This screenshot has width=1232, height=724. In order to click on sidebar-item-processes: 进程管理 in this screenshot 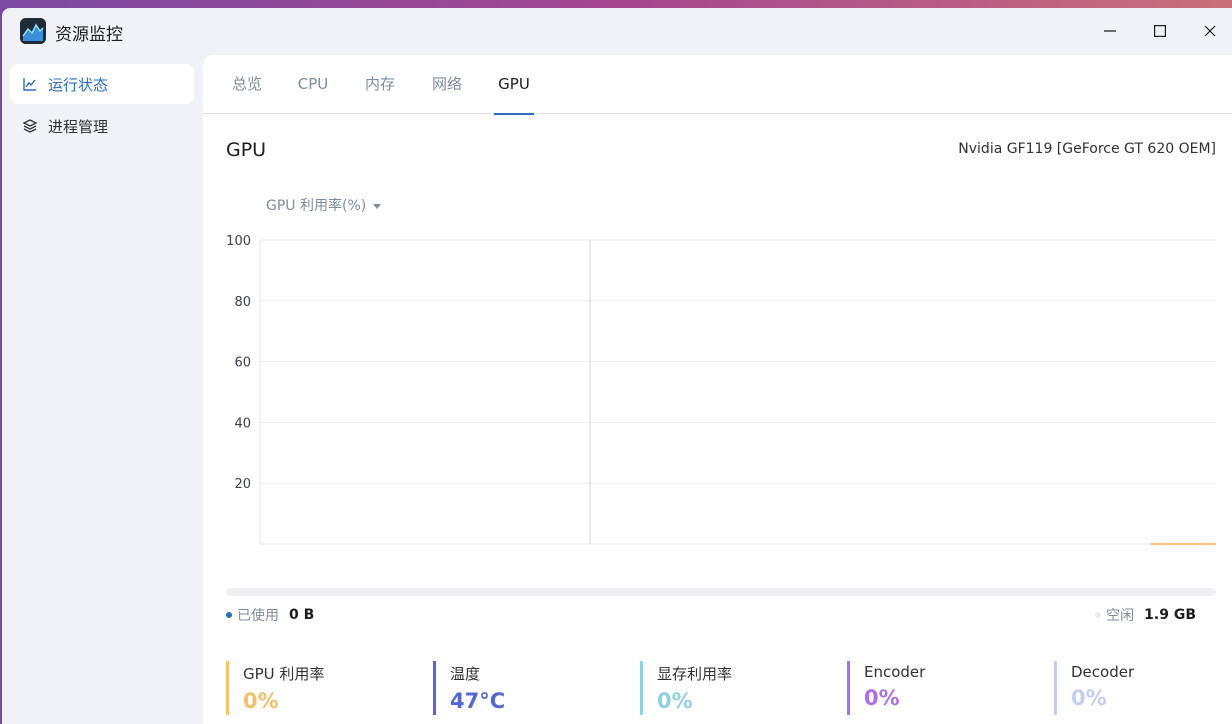, I will do `click(102, 126)`.